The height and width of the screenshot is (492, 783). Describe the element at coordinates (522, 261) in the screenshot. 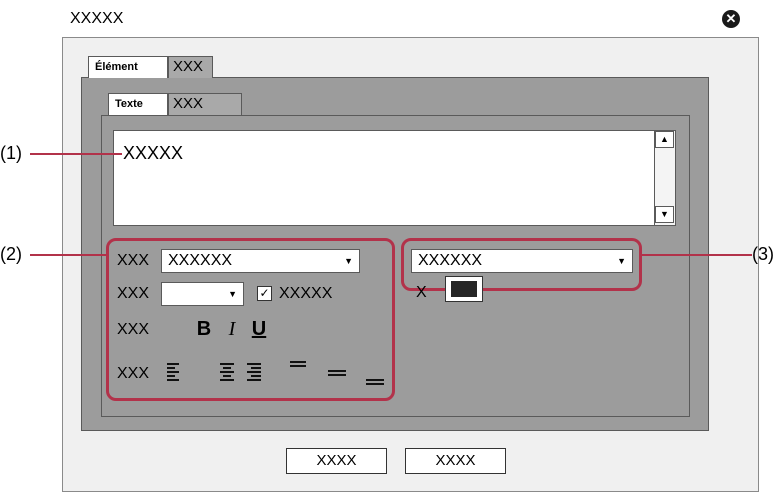

I see `color-mode-dropdown: XXXXXX ▼` at that location.